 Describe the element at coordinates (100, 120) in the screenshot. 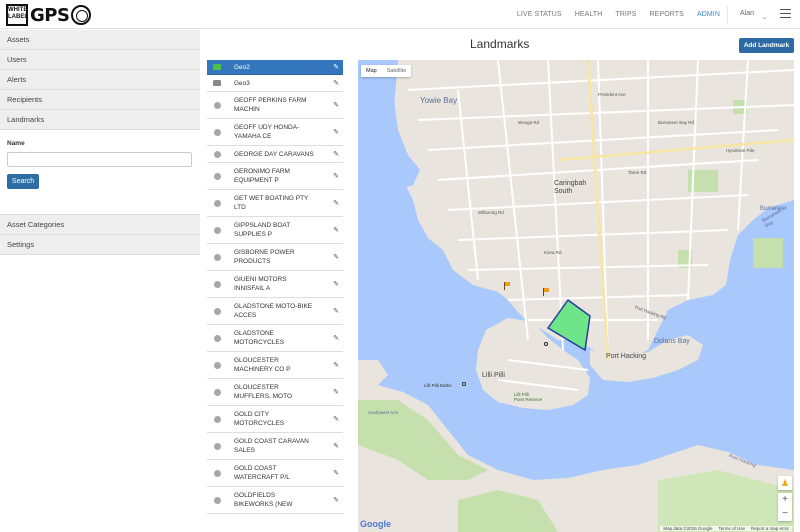

I see `sidebar-item-landmarks: Landmarks` at that location.